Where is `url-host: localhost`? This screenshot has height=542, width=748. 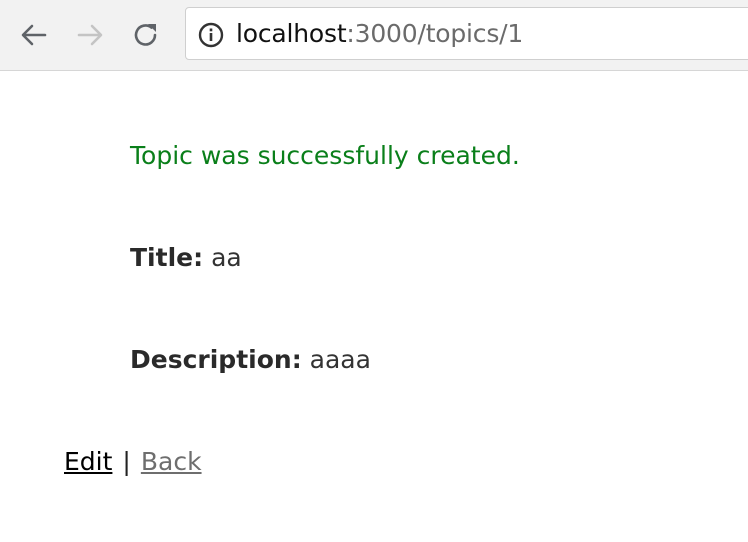
url-host: localhost is located at coordinates (291, 33).